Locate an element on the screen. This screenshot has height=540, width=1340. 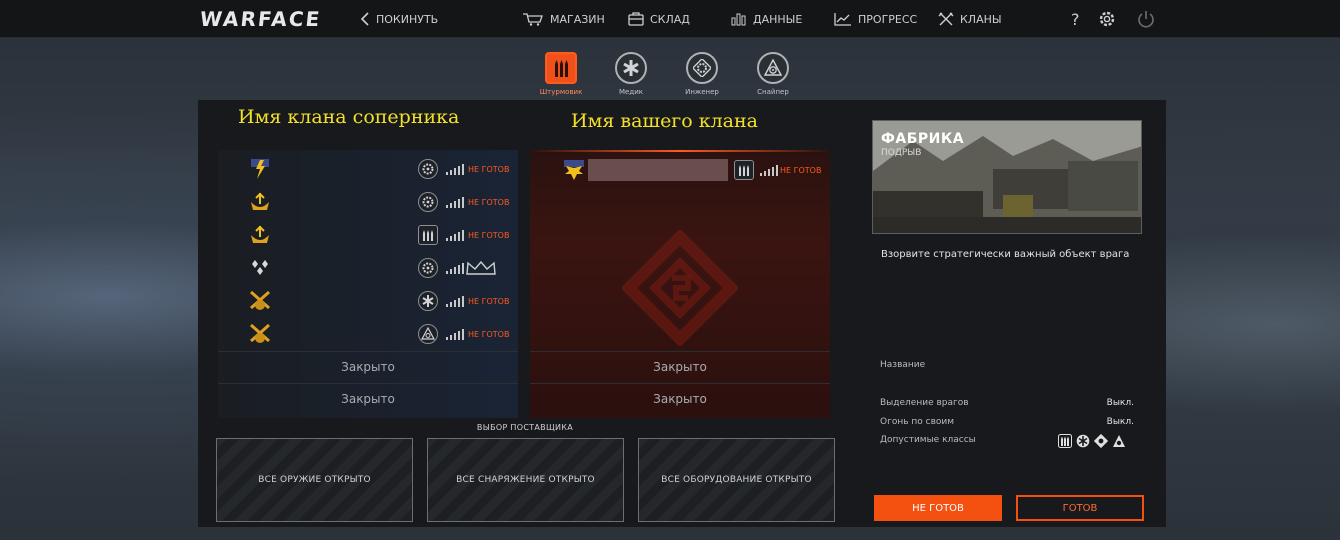
own-player-row: НЕ ГОТОВ is located at coordinates (696, 170).